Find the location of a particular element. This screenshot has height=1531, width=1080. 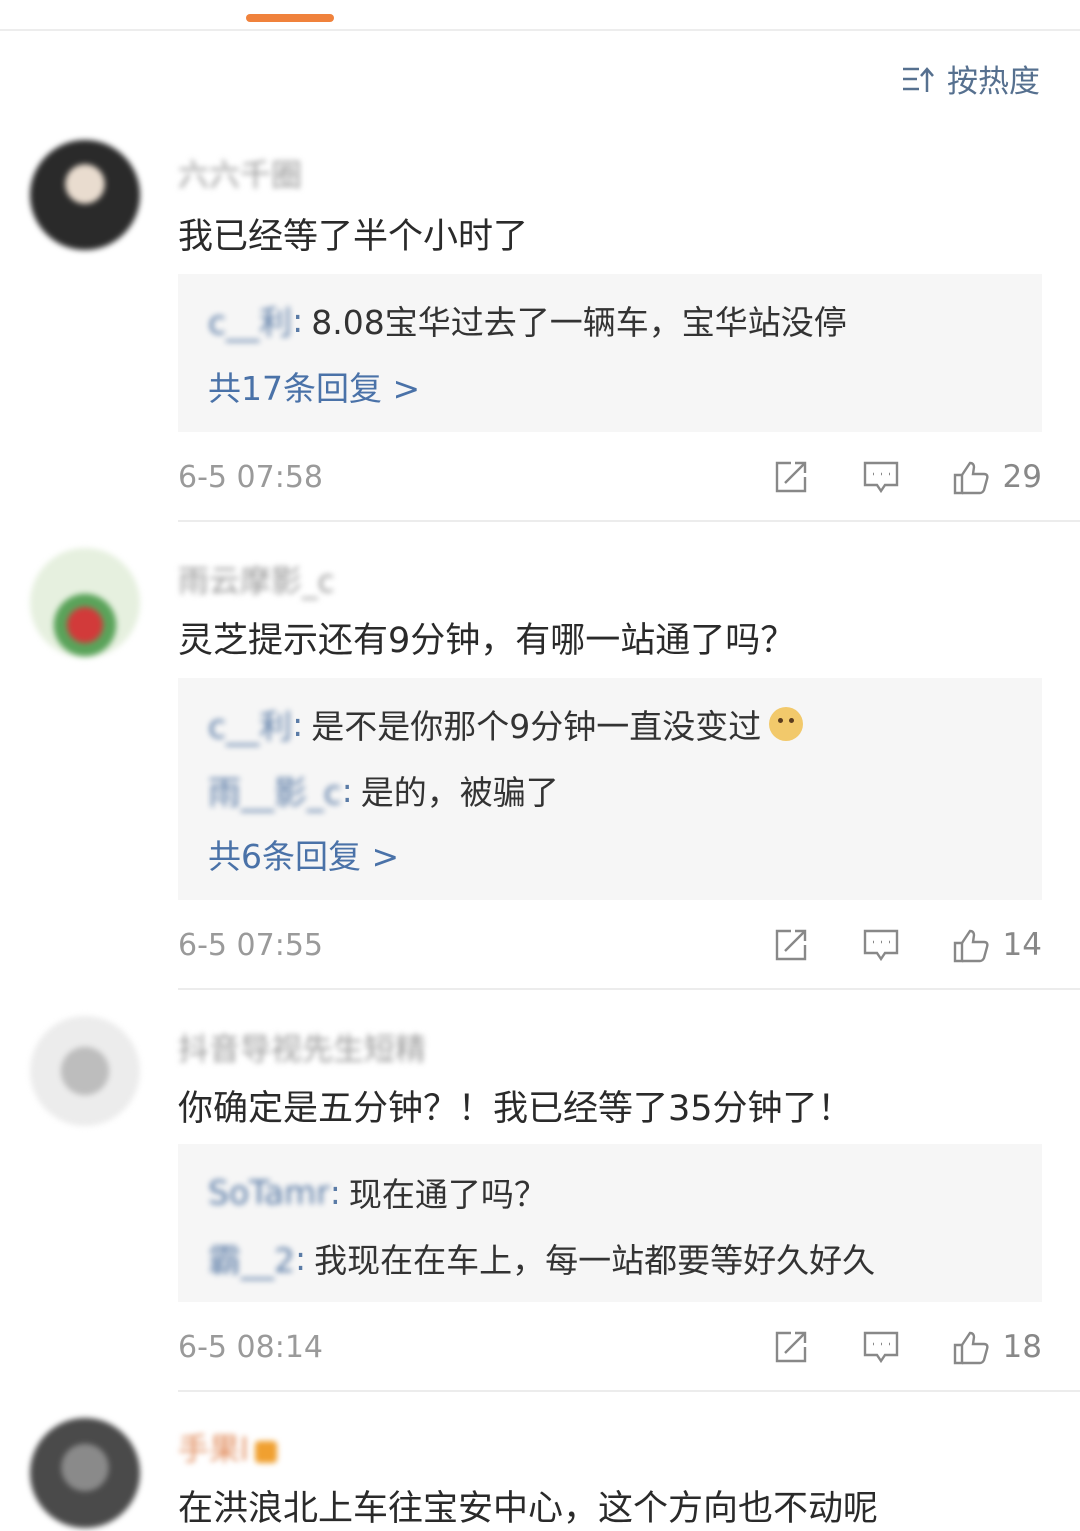

reply-text: 是不是你那个9分钟一直没变过 is located at coordinates (536, 726).